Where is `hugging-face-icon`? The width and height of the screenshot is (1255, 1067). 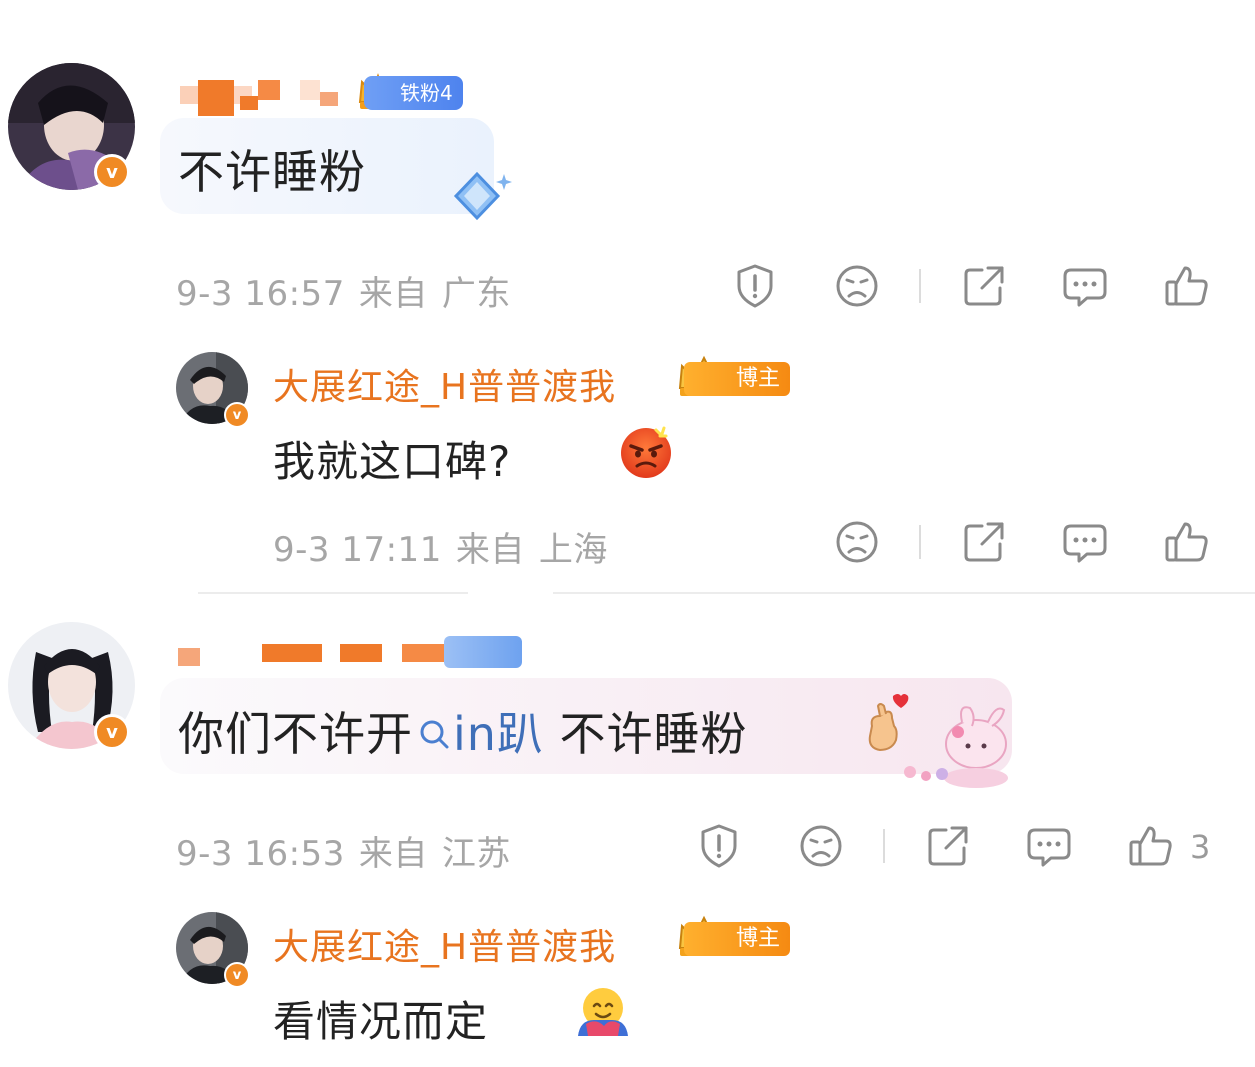 hugging-face-icon is located at coordinates (603, 1012).